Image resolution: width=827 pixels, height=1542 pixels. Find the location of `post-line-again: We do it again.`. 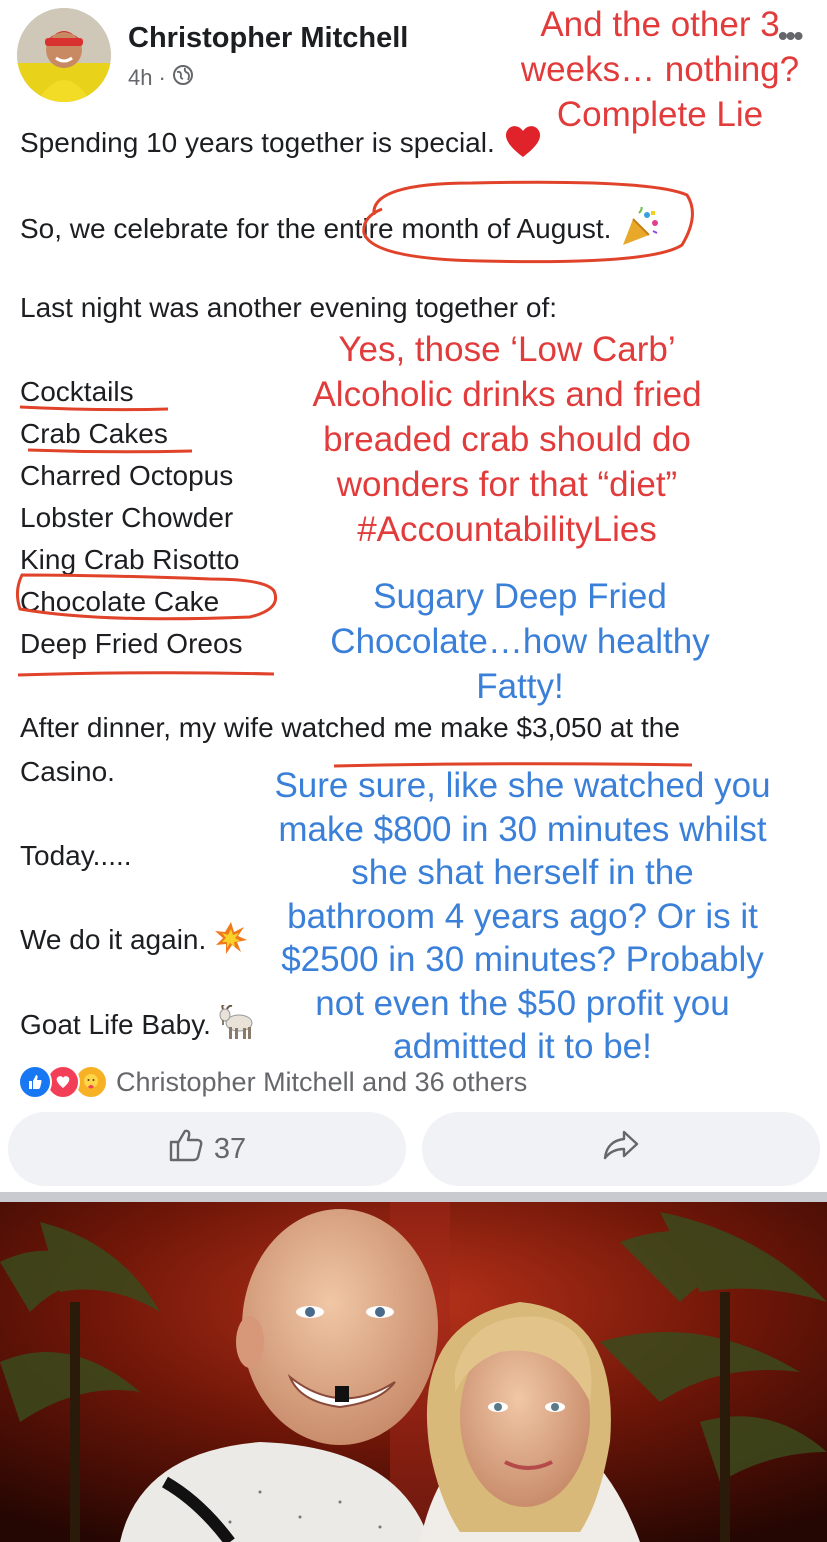

post-line-again: We do it again. is located at coordinates (134, 942).